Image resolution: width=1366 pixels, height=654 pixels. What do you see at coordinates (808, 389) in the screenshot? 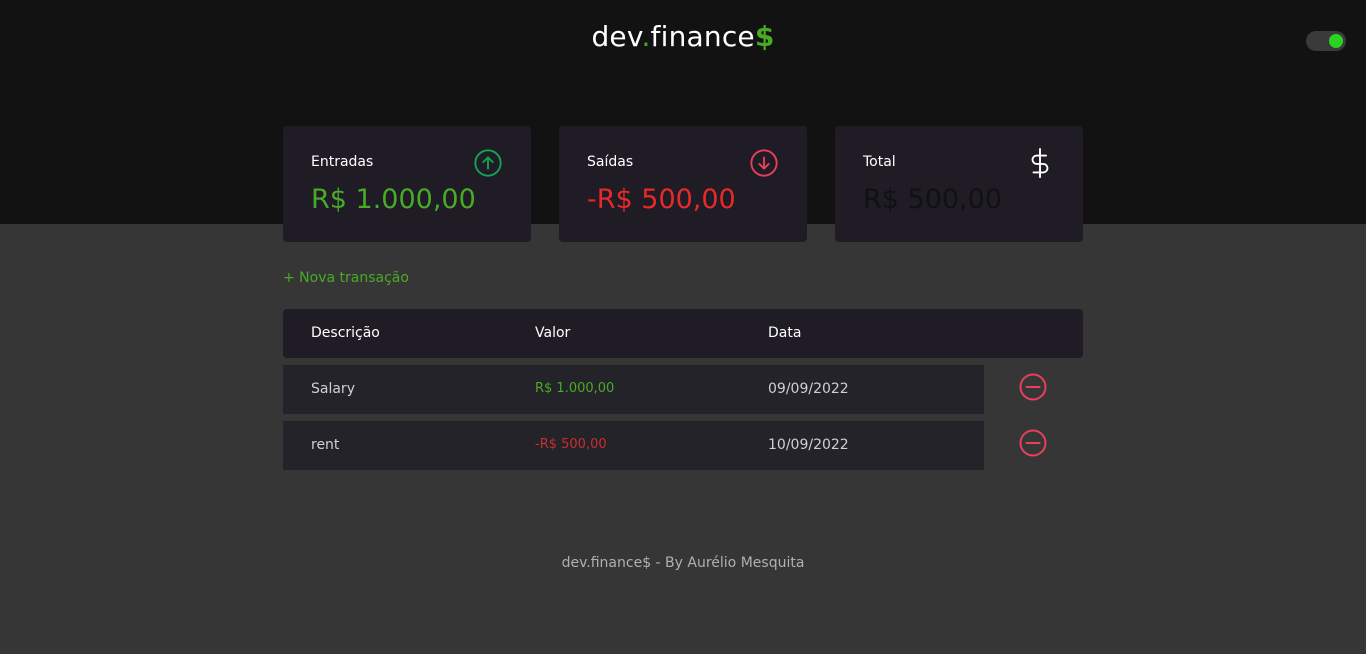
I see `row-date: 09/09/2022` at bounding box center [808, 389].